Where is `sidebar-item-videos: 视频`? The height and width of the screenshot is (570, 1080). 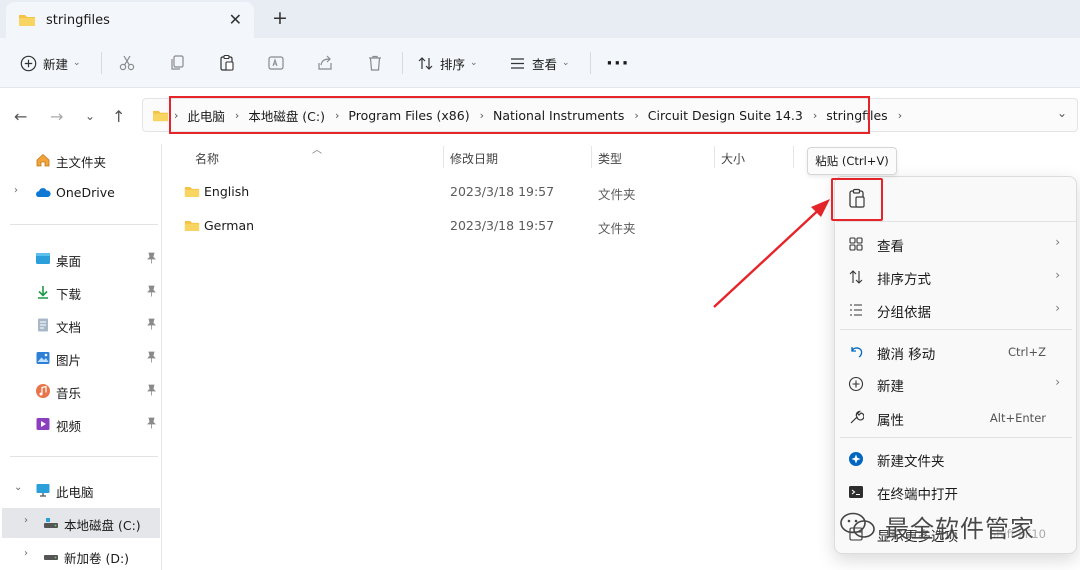
sidebar-item-videos: 视频 is located at coordinates (80, 424).